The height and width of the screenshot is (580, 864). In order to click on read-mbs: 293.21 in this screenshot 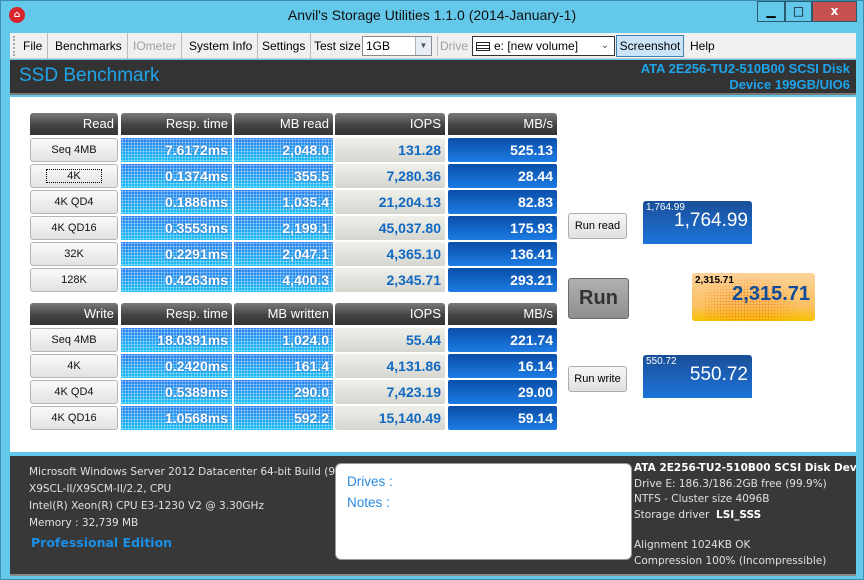, I will do `click(502, 280)`.